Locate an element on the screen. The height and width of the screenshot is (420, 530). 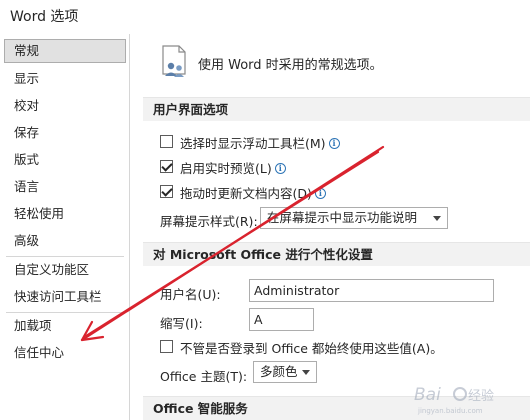
live-preview-checkbox is located at coordinates (166, 166).